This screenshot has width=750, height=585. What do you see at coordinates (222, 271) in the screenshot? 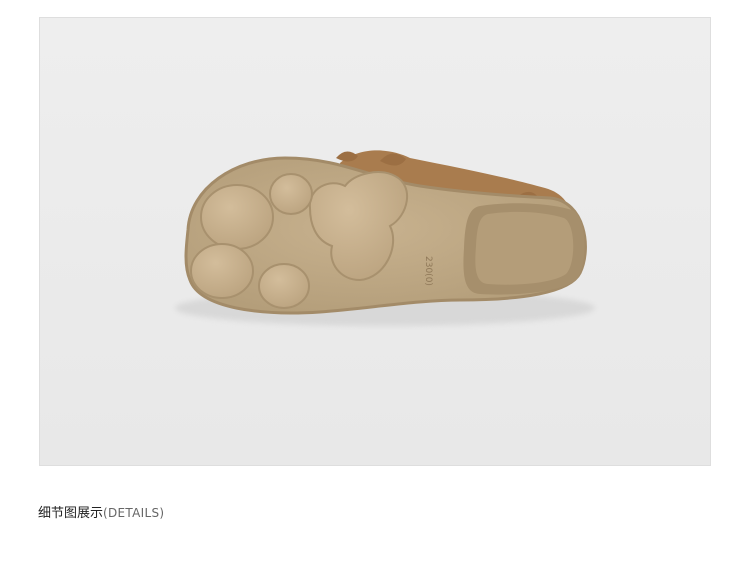
I see `paw-toe-pad-bottom-left` at bounding box center [222, 271].